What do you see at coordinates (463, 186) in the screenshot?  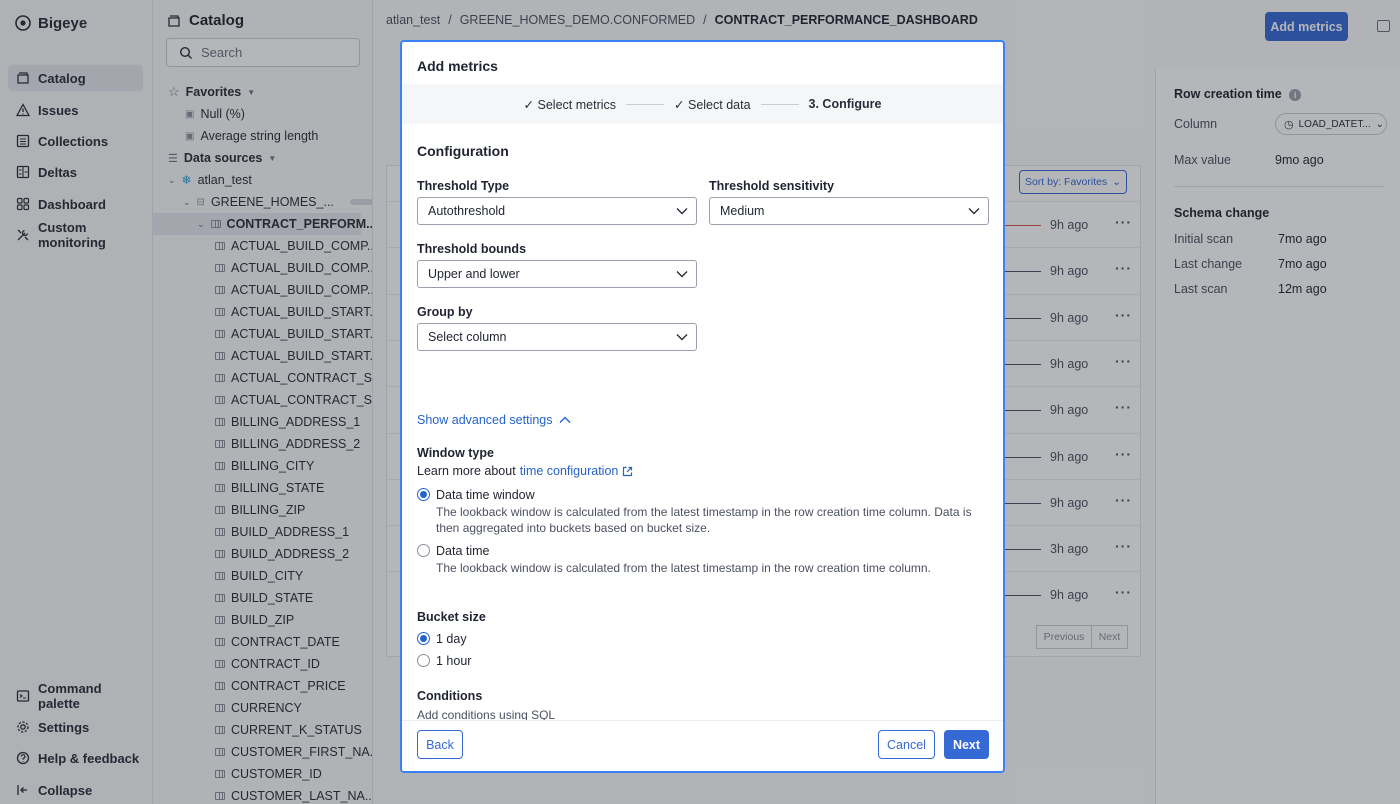 I see `threshold-type-label: Threshold Type` at bounding box center [463, 186].